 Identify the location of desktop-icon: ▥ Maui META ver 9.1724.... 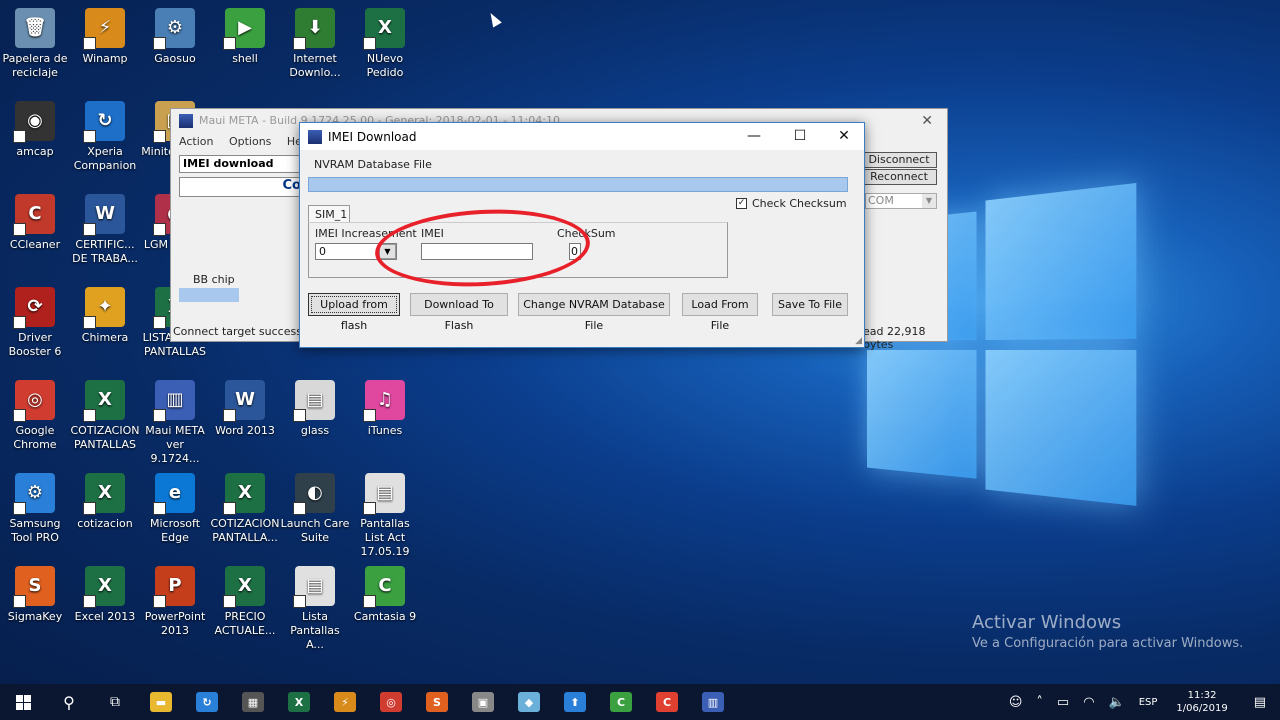
(175, 423).